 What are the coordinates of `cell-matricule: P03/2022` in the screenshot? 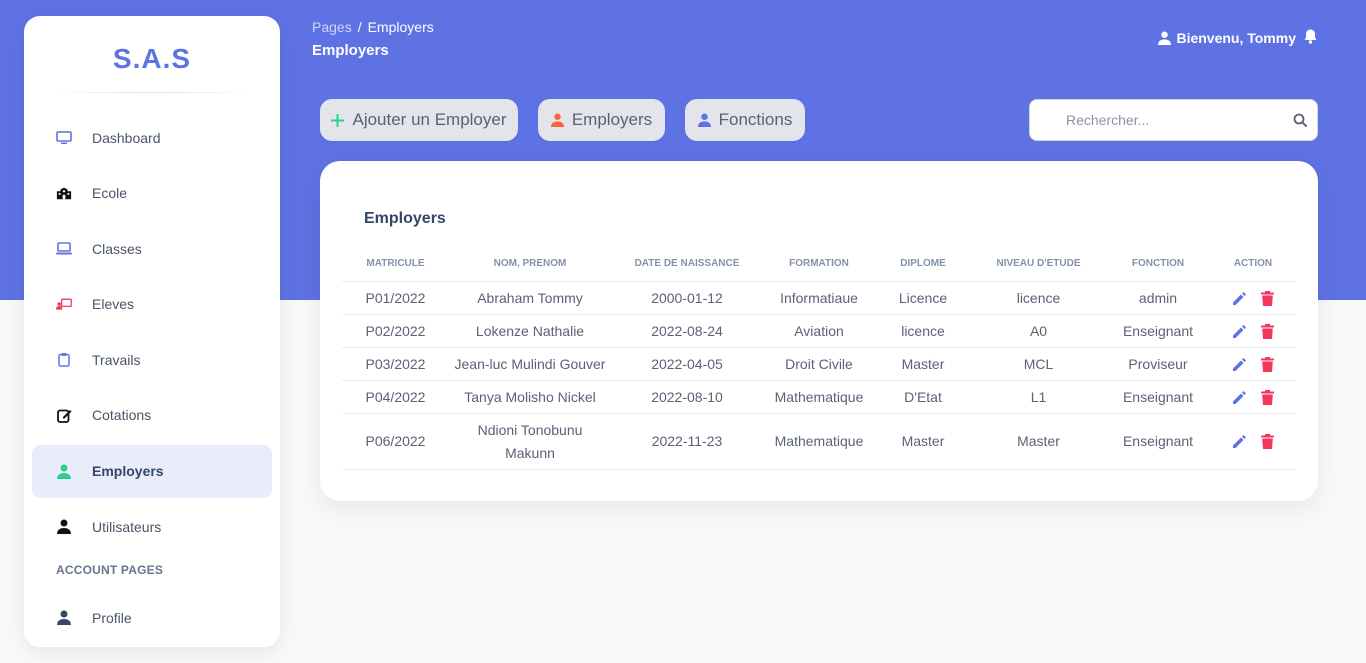 It's located at (395, 364).